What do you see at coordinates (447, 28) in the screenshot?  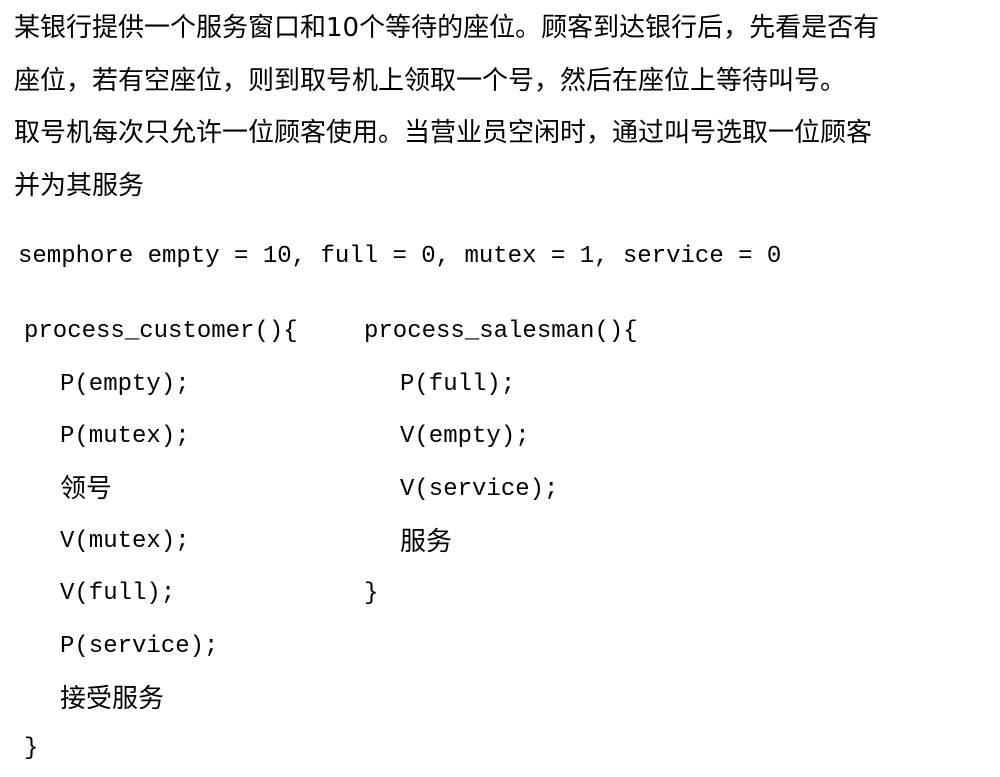 I see `problem-line-1: 某银行提供一个服务窗口和10个等待的座位。顾客到达银行后，先看是否有` at bounding box center [447, 28].